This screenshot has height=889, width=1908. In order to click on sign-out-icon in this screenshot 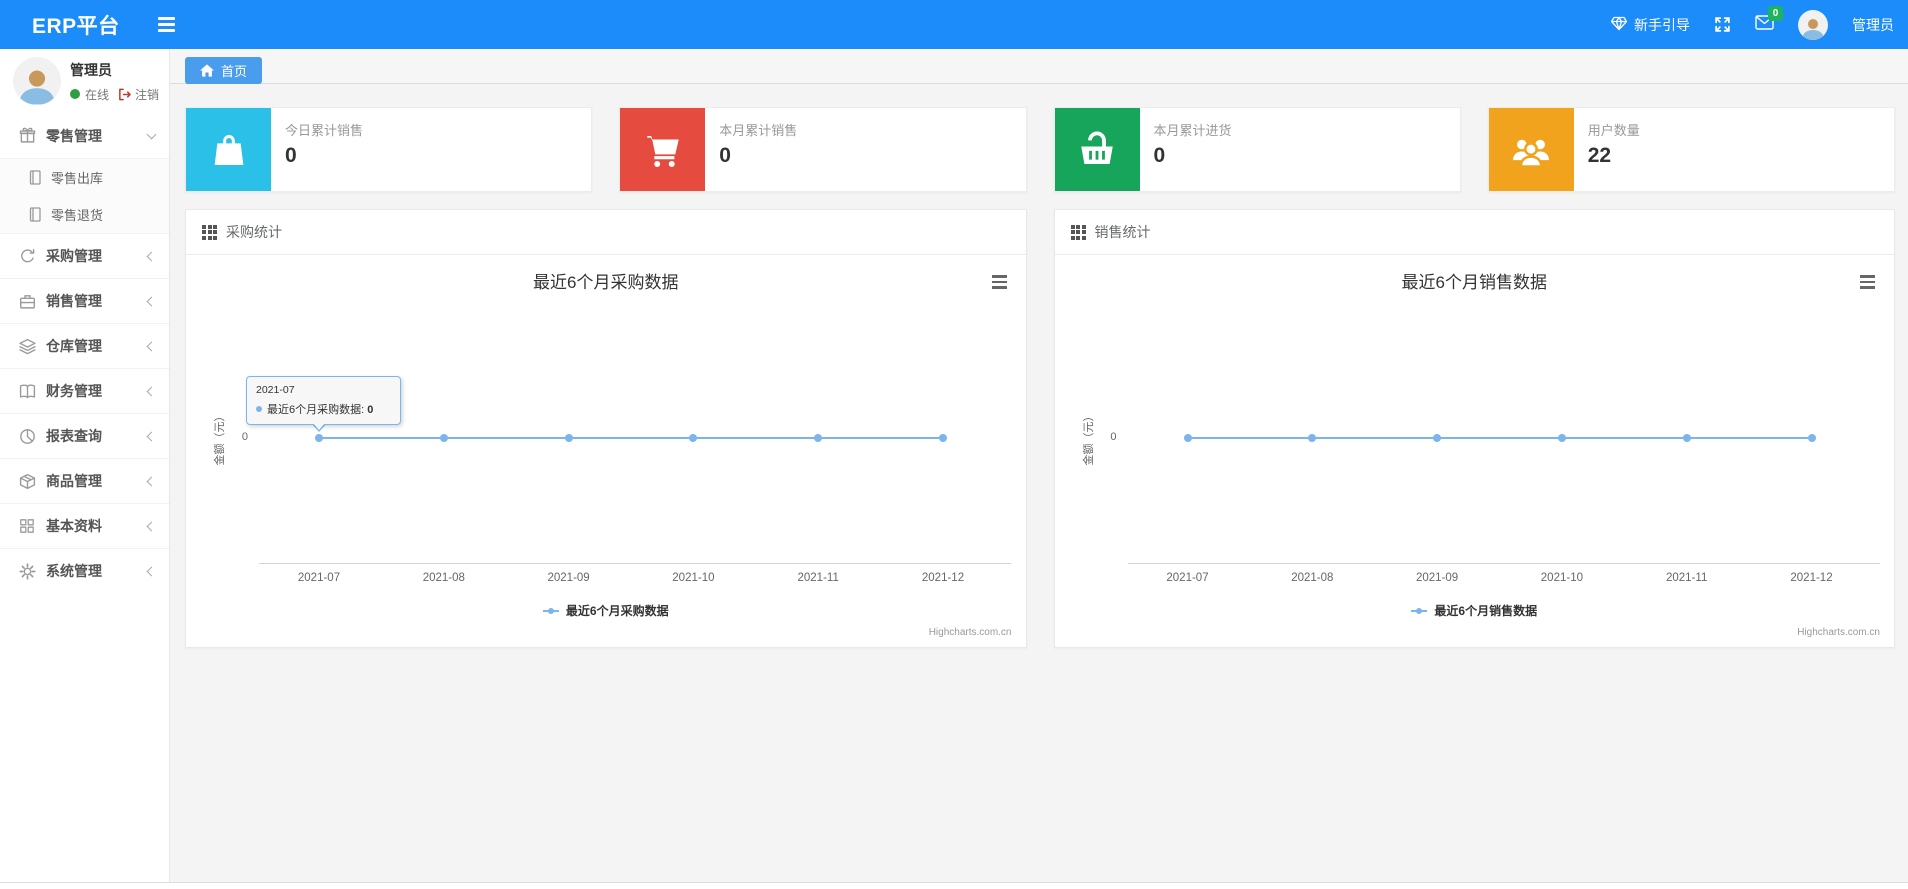, I will do `click(125, 94)`.